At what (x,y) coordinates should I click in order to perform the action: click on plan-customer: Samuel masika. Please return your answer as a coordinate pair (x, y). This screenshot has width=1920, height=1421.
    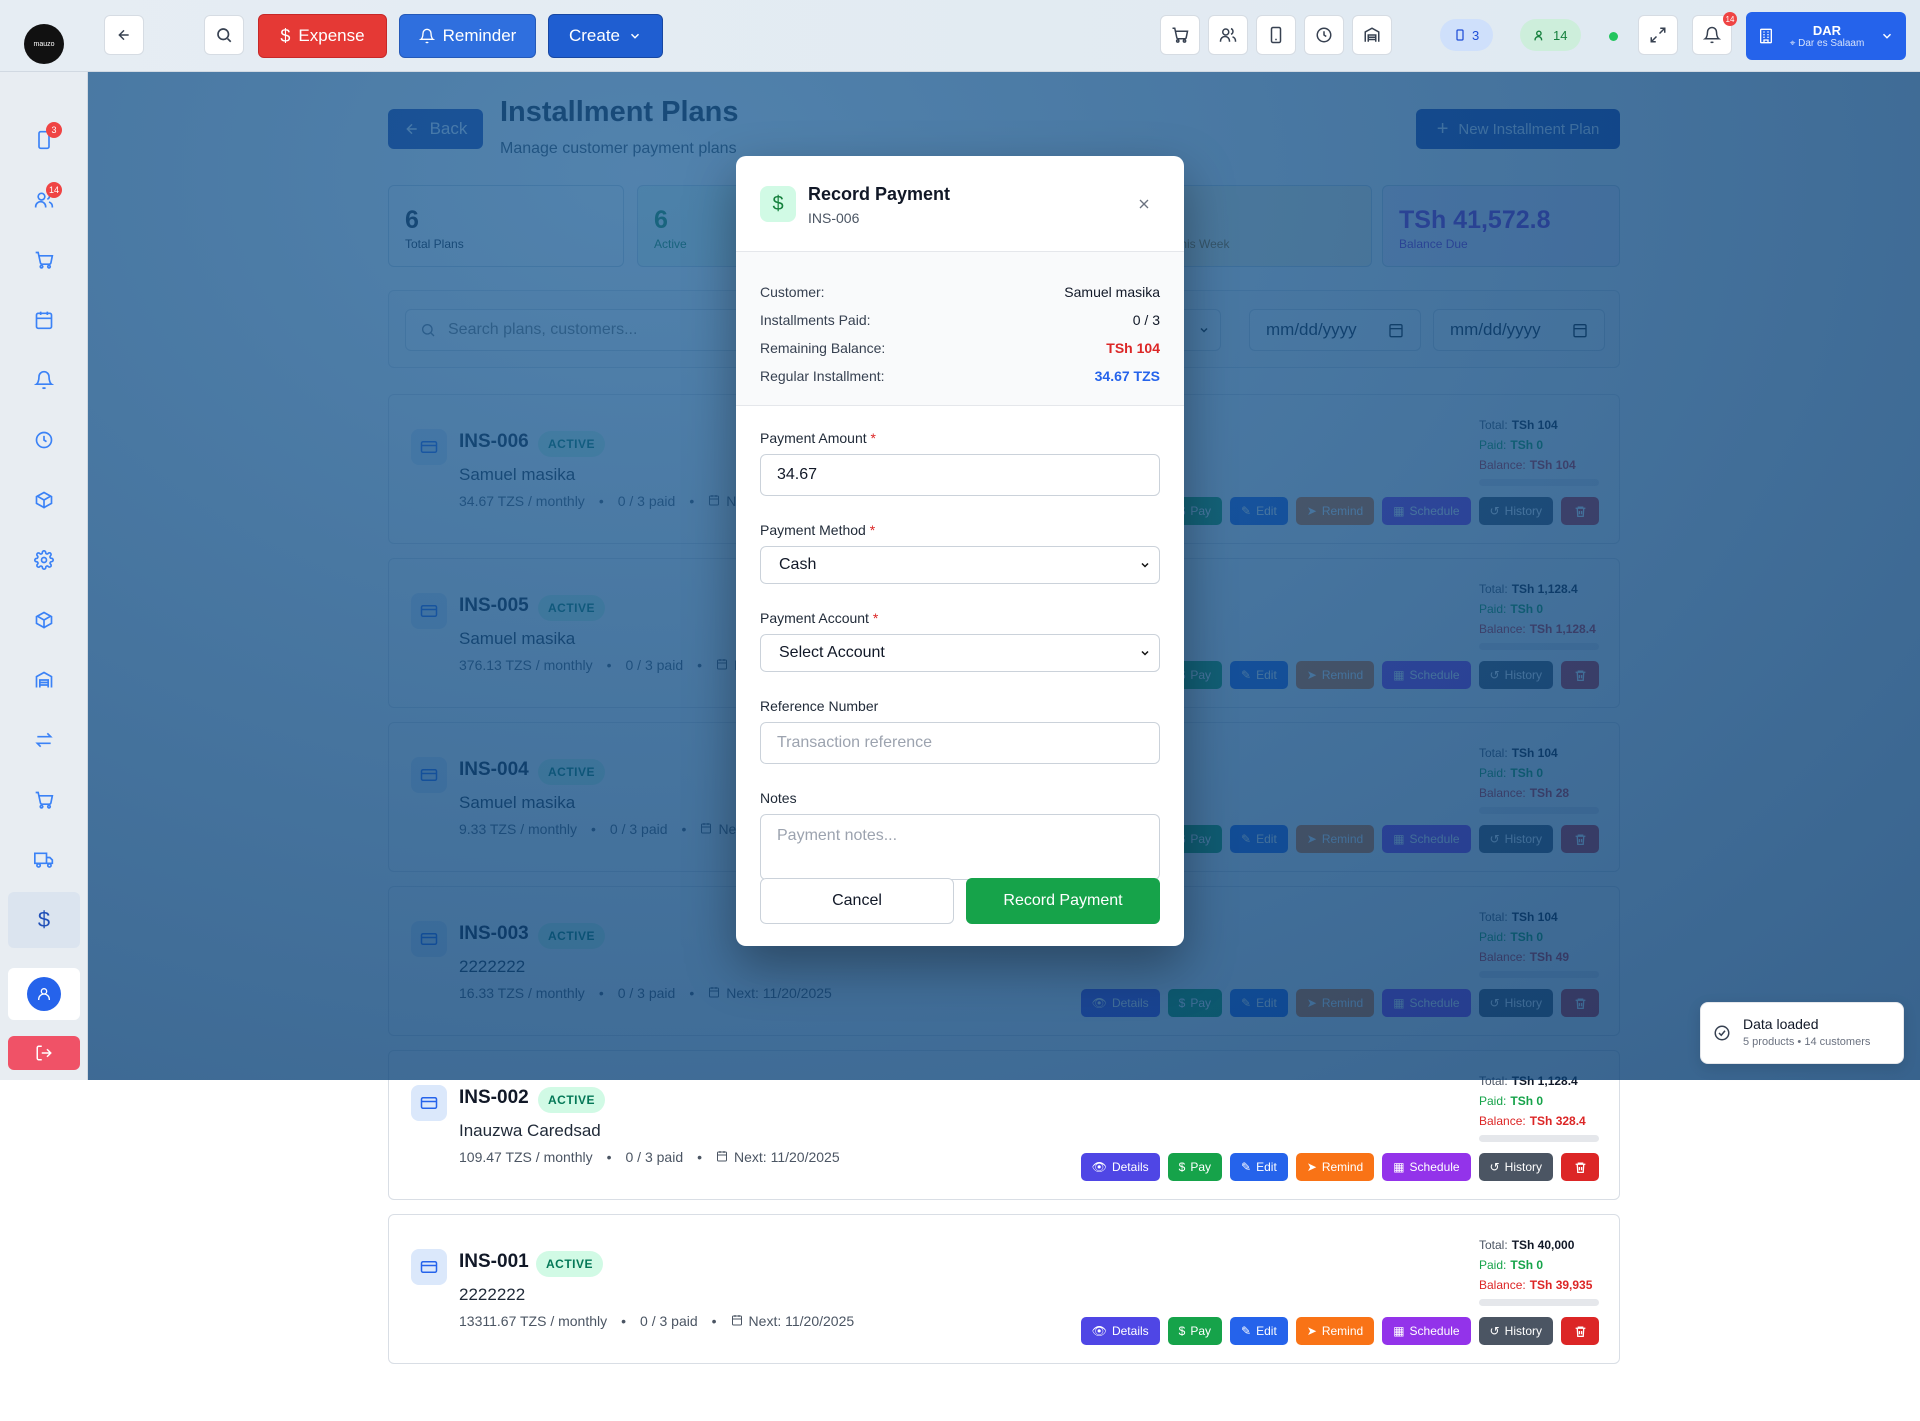
    Looking at the image, I should click on (517, 638).